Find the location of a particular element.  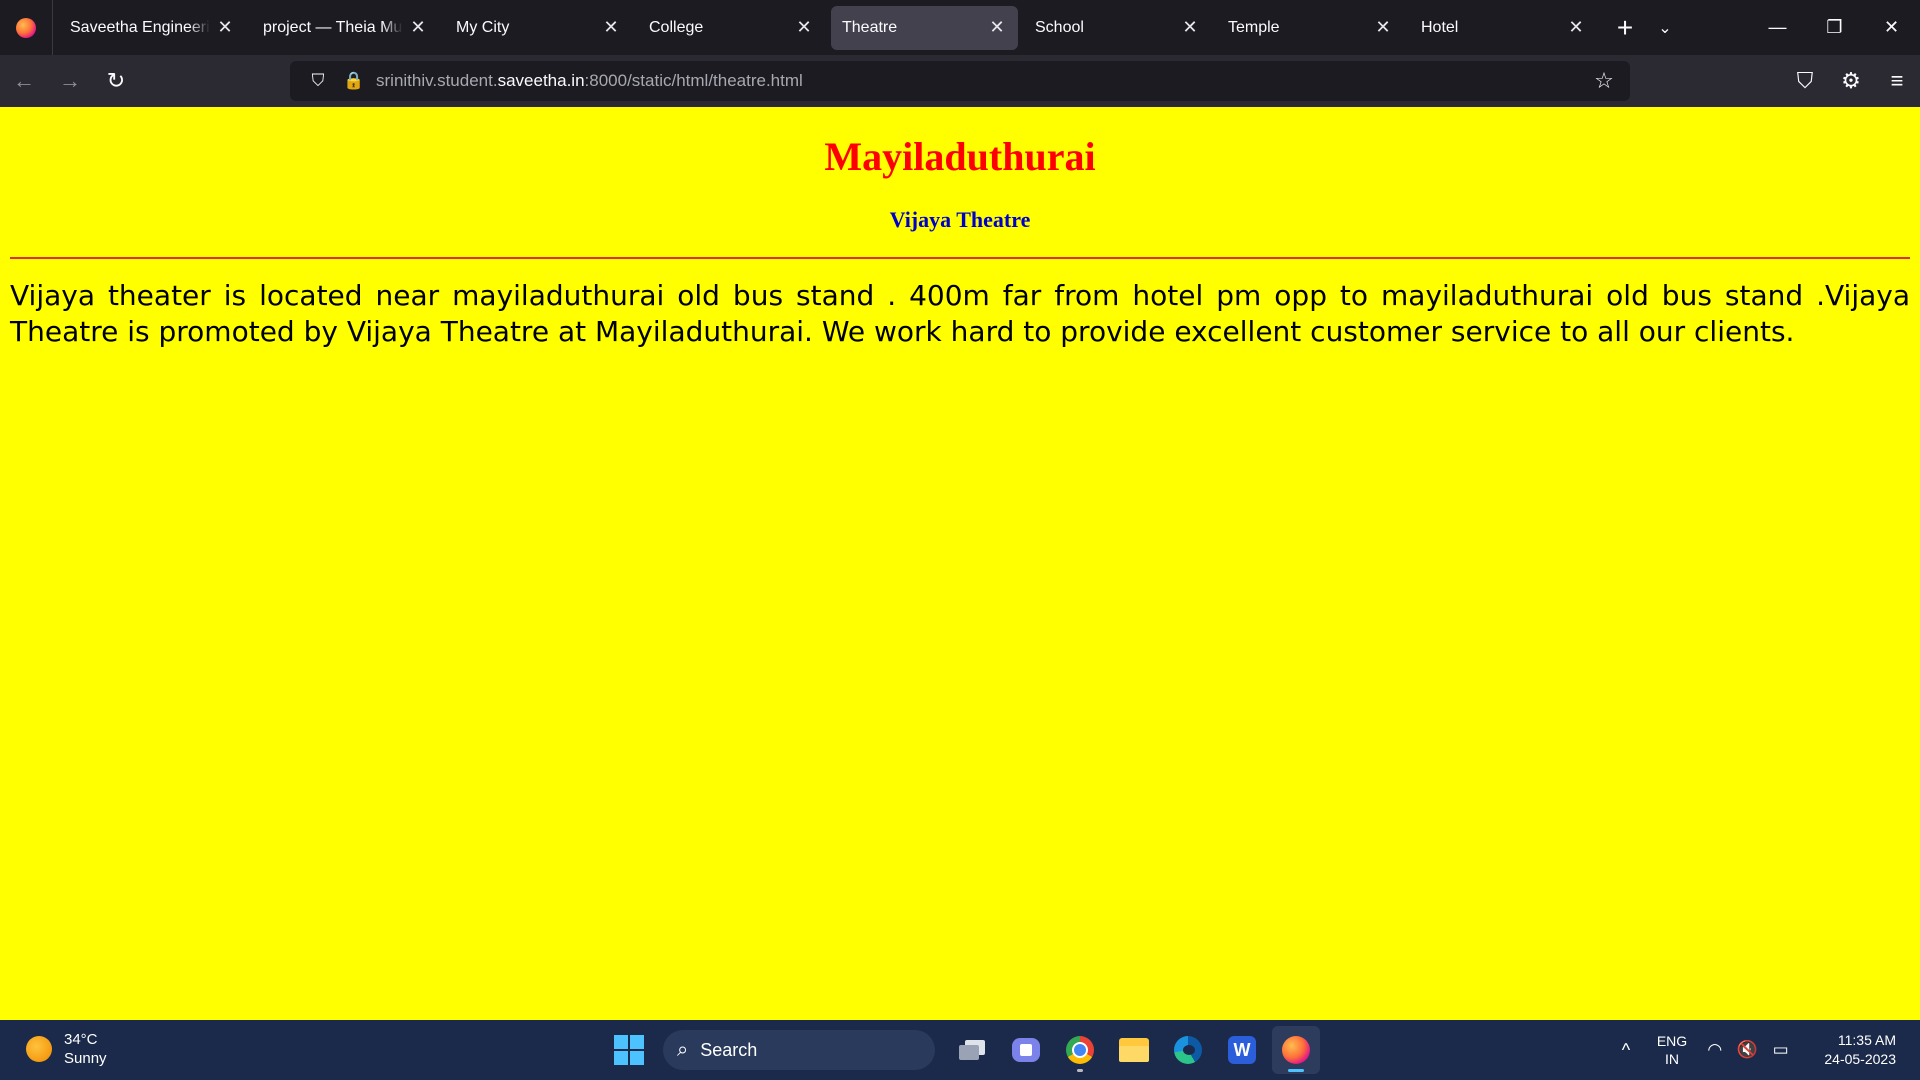

bookmark-star-icon: ☆ is located at coordinates (1604, 81).